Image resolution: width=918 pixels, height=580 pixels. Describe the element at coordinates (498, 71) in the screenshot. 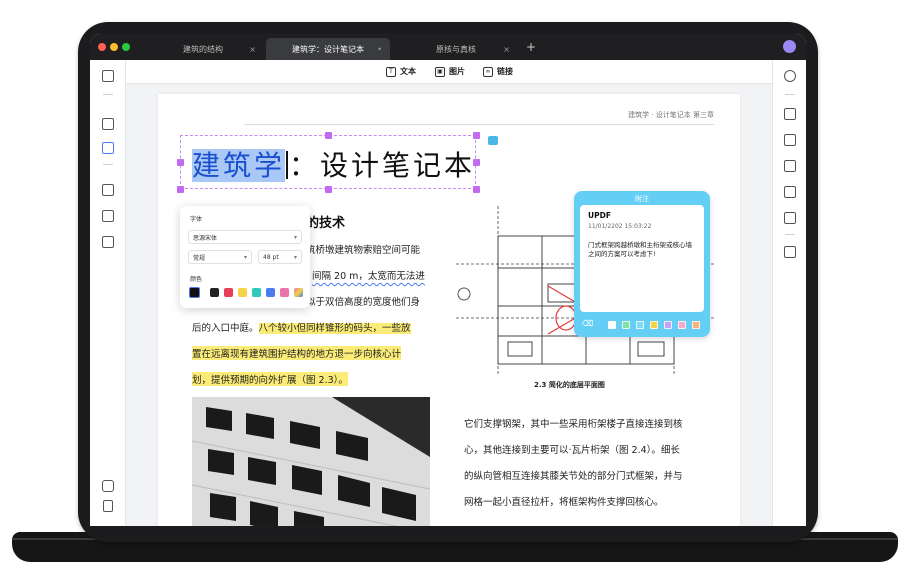

I see `add-link-button: ∞ 链接` at that location.